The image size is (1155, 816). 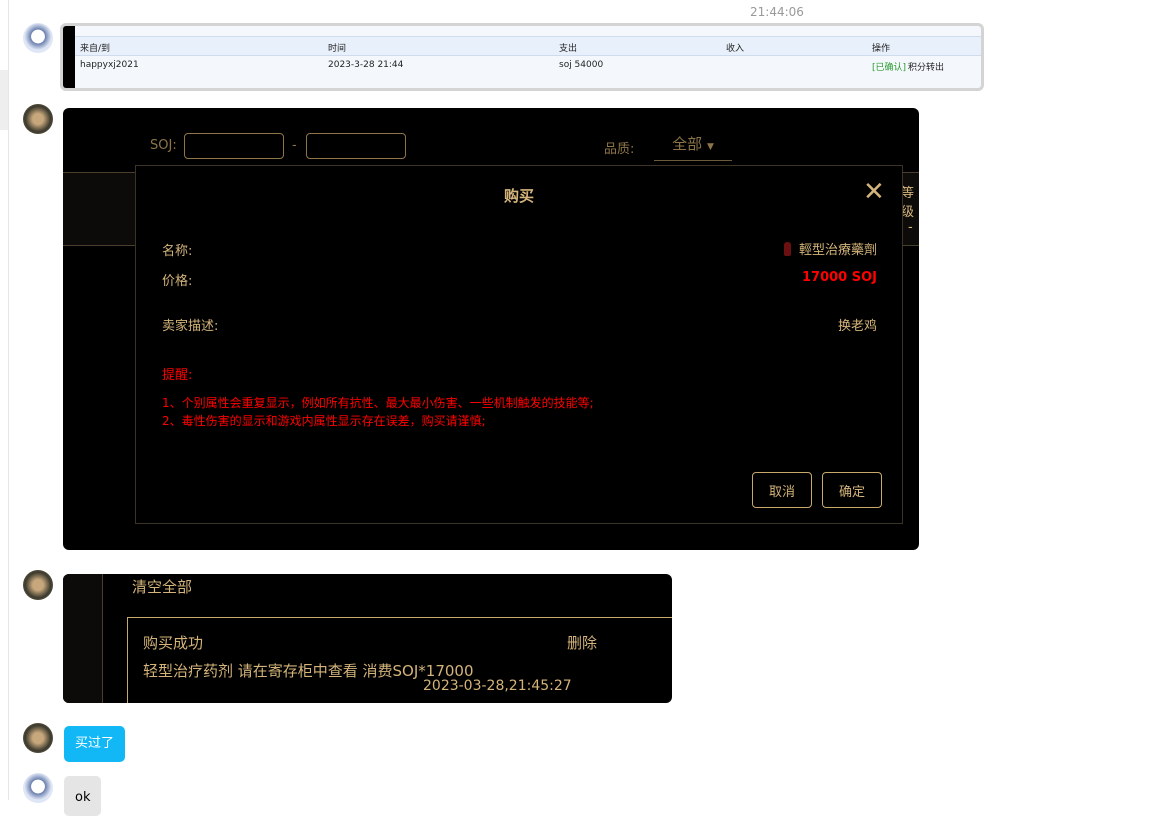 I want to click on col-from: 来自/到, so click(x=95, y=49).